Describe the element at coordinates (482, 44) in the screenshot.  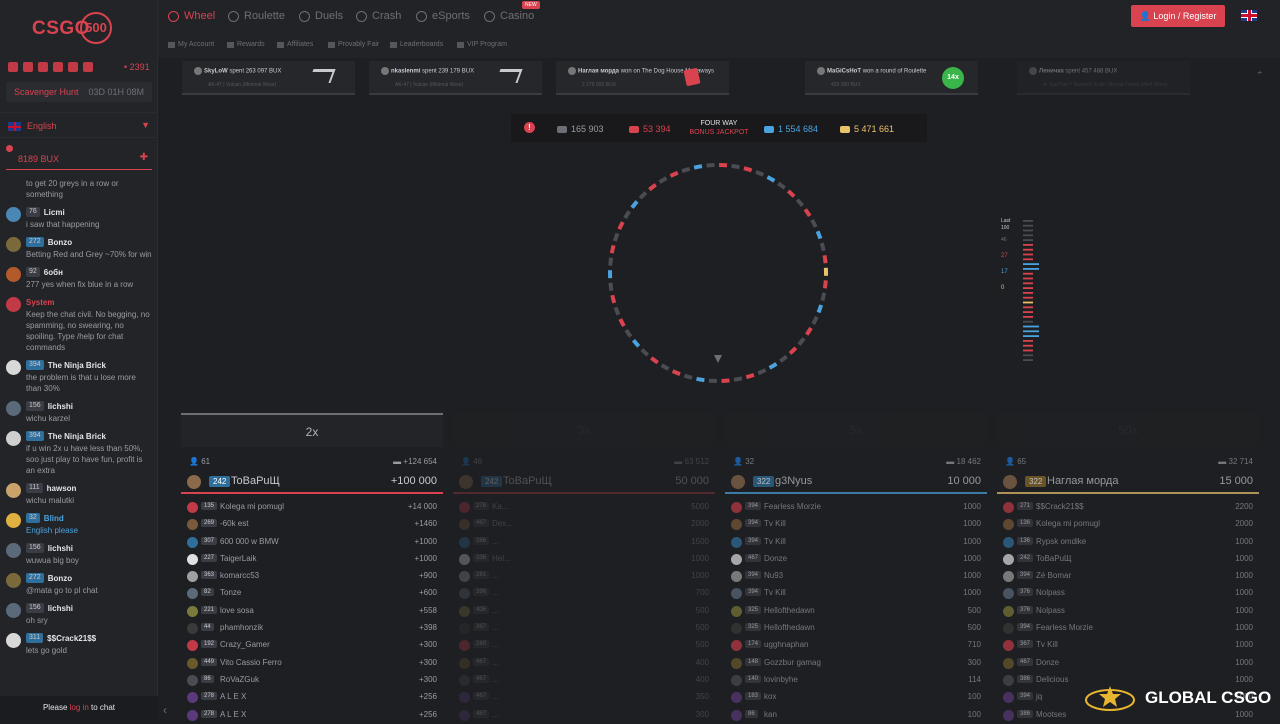
I see `sub-vip-program: VIP Program` at that location.